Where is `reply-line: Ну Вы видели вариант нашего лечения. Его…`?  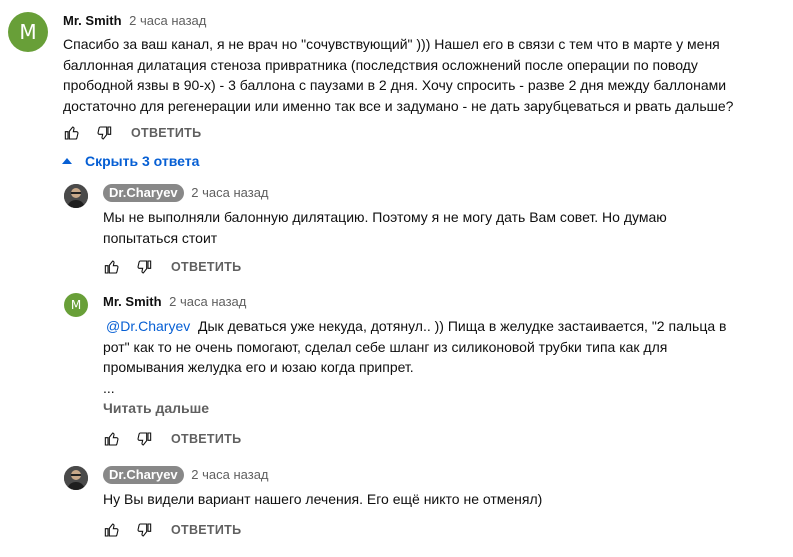 reply-line: Ну Вы видели вариант нашего лечения. Его… is located at coordinates (323, 499).